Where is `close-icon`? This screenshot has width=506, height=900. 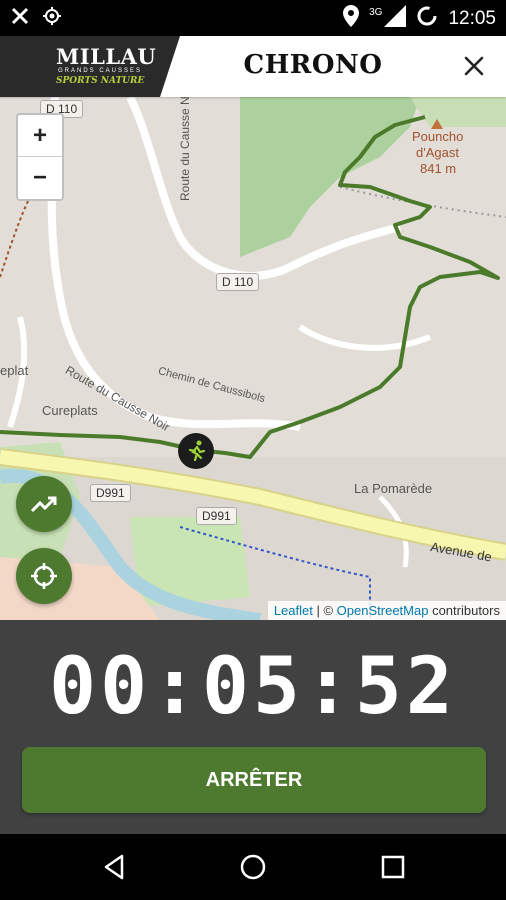
close-icon is located at coordinates (474, 66).